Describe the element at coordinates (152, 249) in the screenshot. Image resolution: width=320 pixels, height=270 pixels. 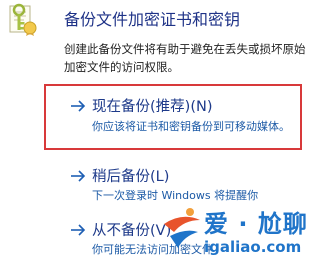
I see `option-subtitle: 你可能无法访问加密文件` at that location.